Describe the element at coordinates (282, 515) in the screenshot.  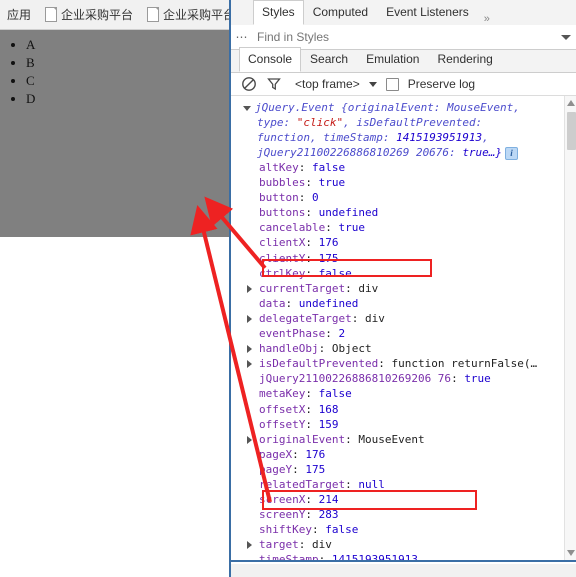
I see `property-name: screenY` at that location.